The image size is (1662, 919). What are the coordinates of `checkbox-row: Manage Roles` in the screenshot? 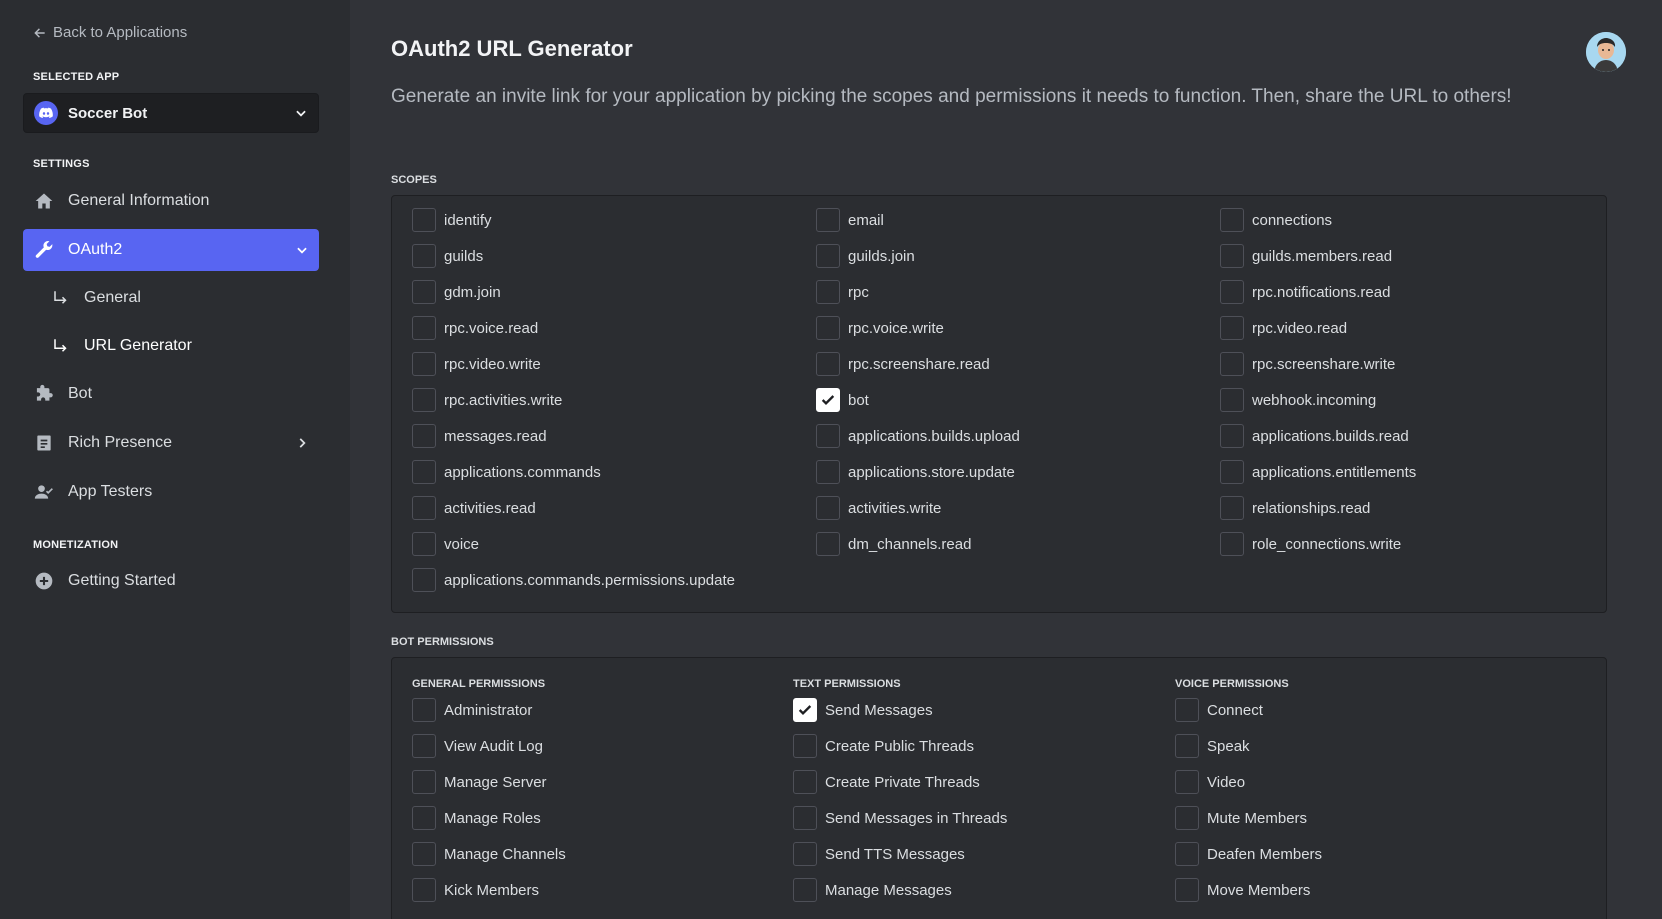 It's located at (614, 818).